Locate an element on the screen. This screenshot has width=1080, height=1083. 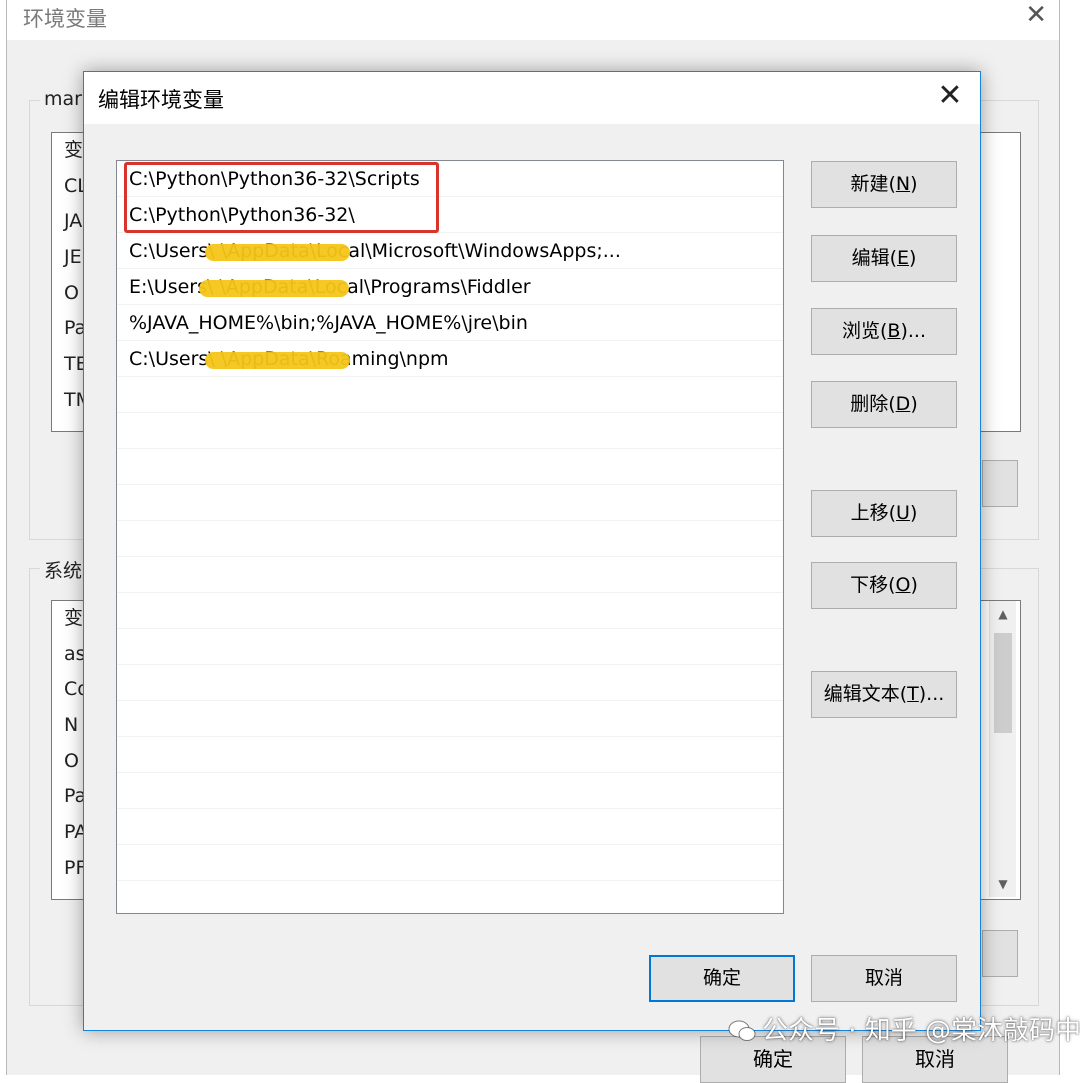
edit-button: 编辑(E) is located at coordinates (884, 258).